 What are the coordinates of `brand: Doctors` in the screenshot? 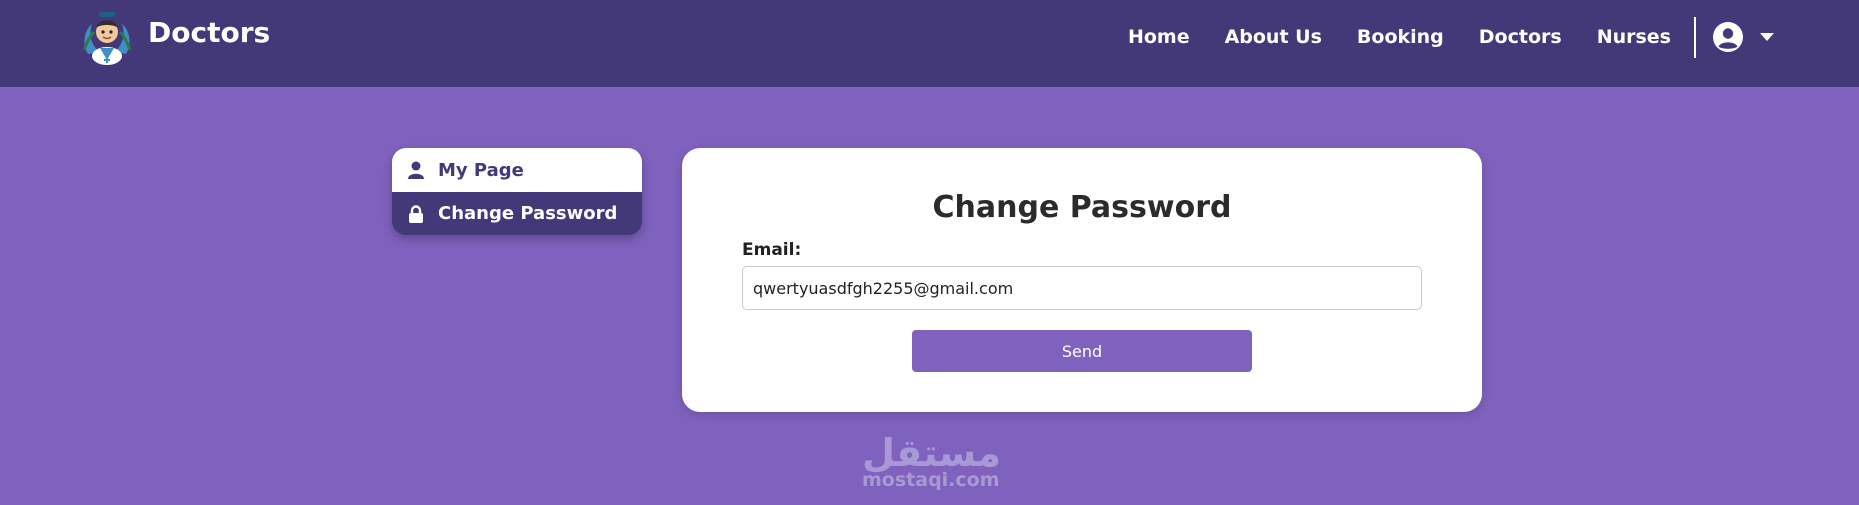 It's located at (174, 38).